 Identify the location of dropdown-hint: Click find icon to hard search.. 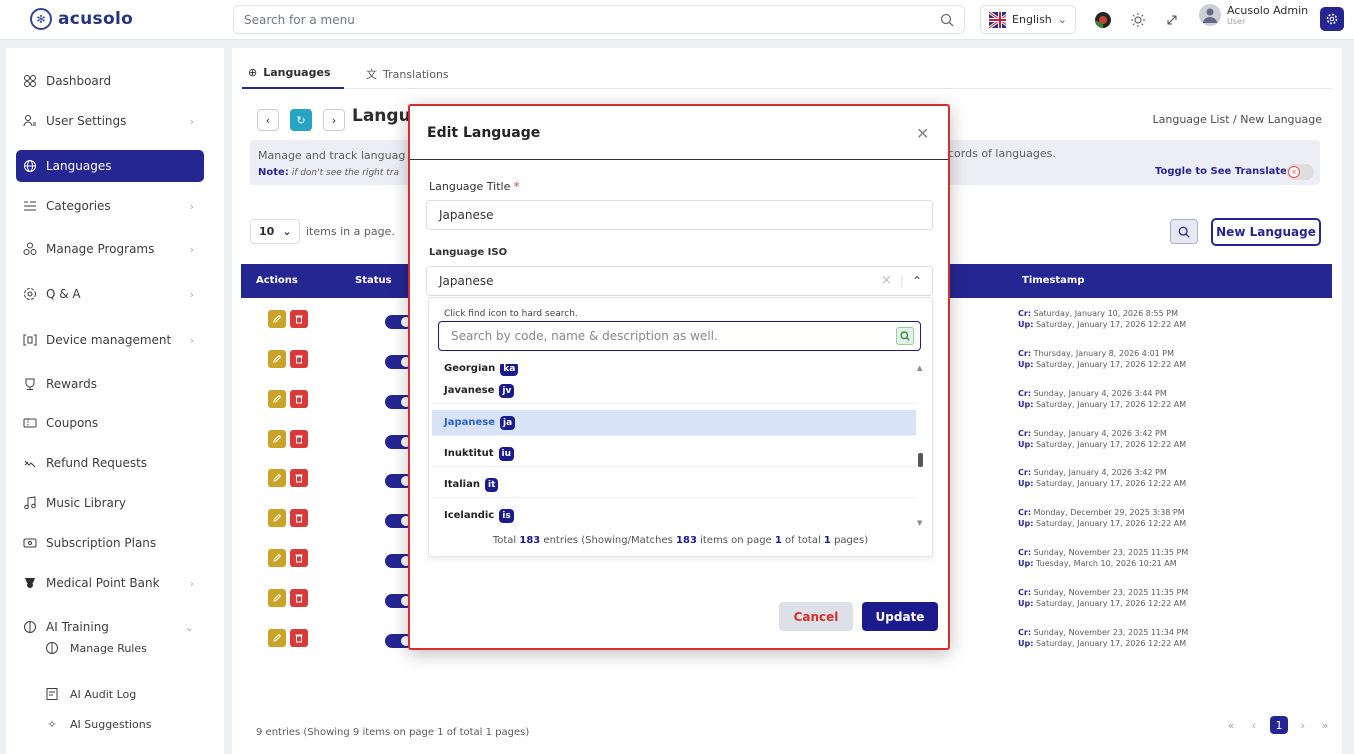
(511, 314).